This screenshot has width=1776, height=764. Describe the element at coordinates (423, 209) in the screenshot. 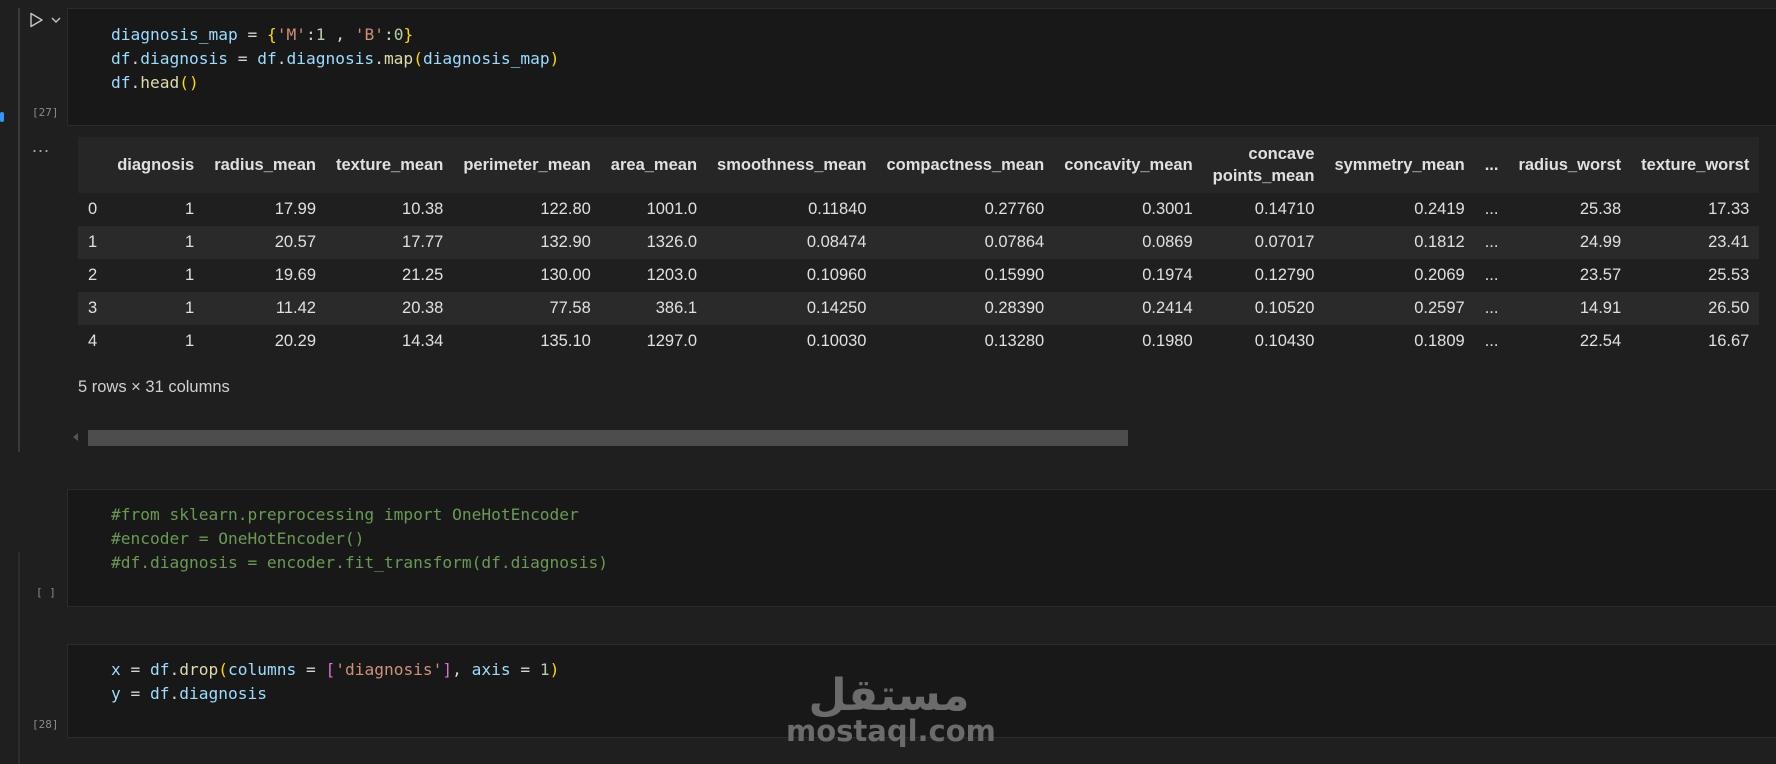

I see `table-cell: 10.38` at that location.